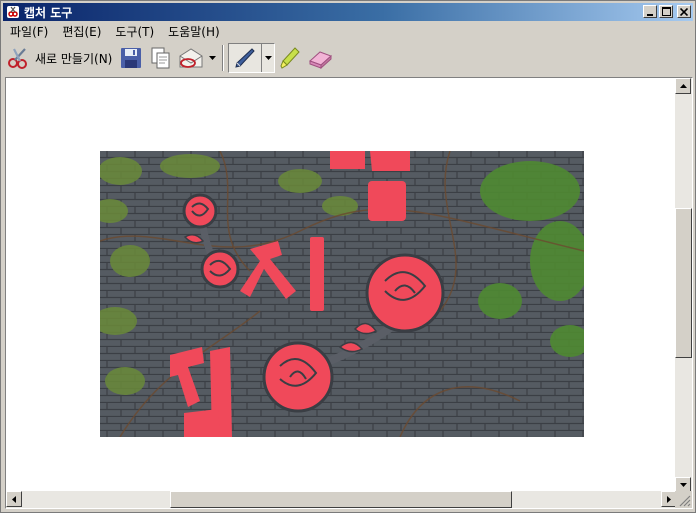  I want to click on horizontal-scroll-thumb, so click(341, 499).